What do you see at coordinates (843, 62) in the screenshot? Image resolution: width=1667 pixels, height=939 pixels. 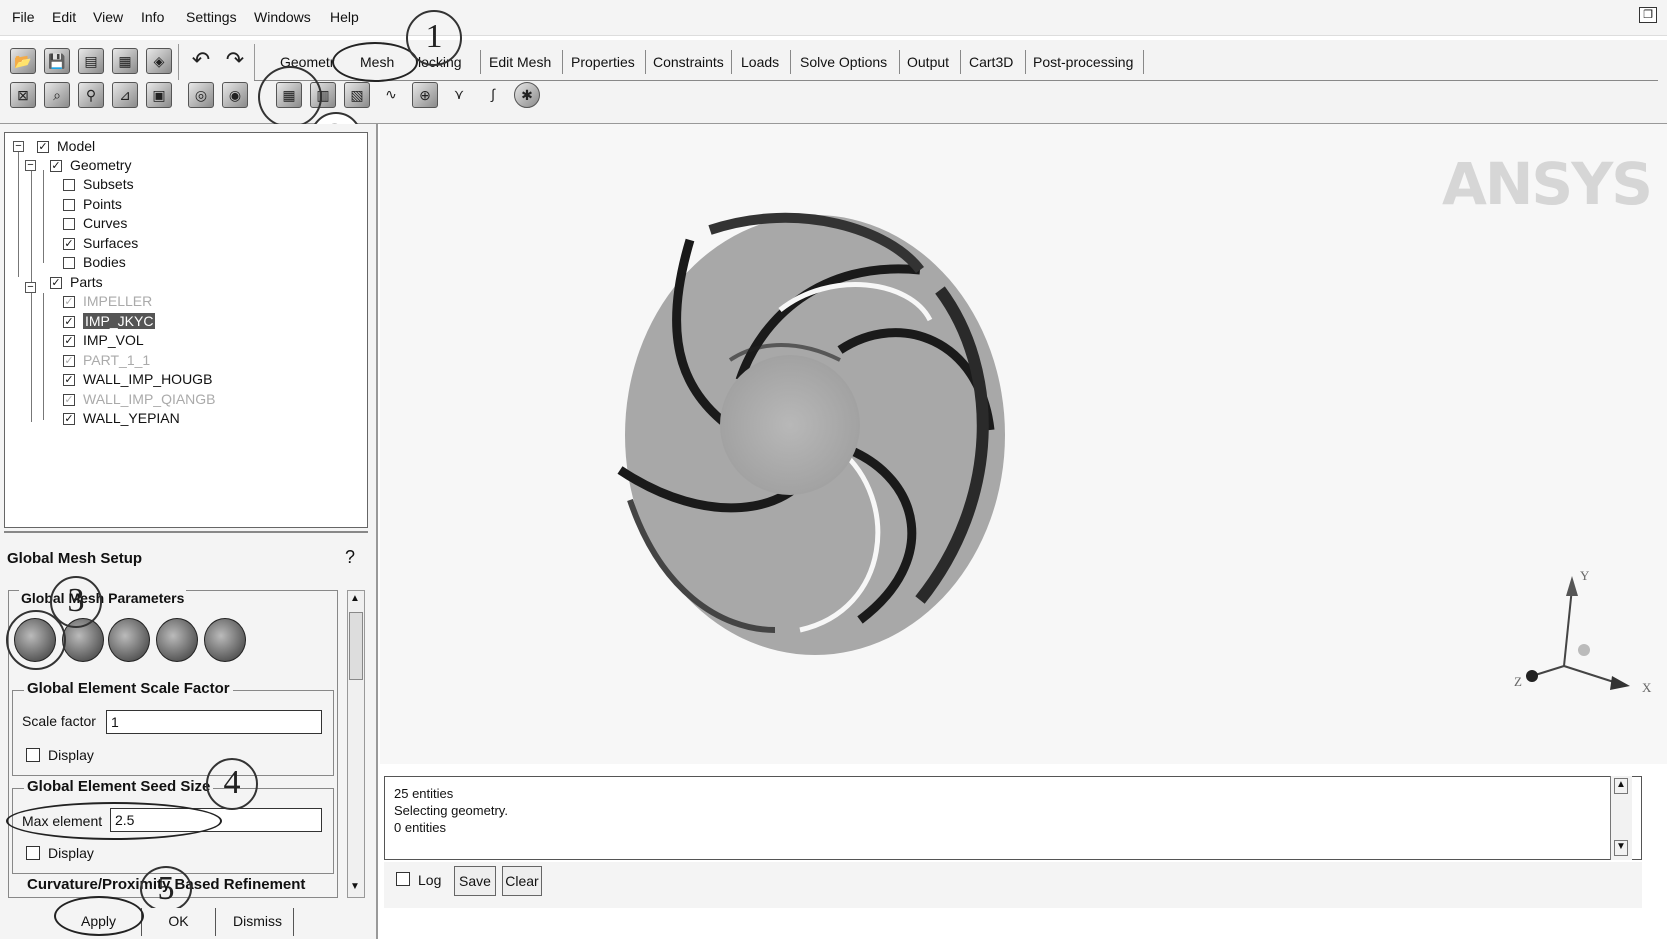 I see `tab-solve-options: Solve Options` at bounding box center [843, 62].